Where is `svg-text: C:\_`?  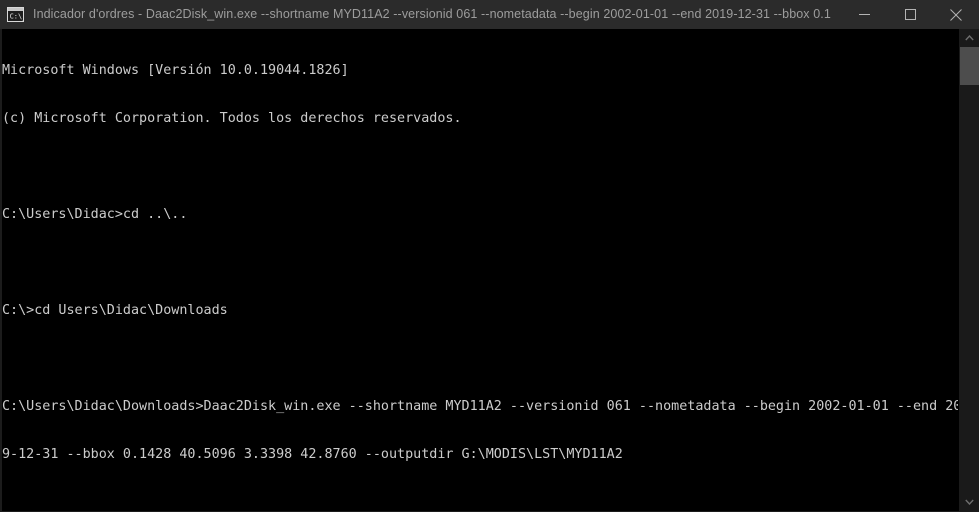 svg-text: C:\_ is located at coordinates (17, 17).